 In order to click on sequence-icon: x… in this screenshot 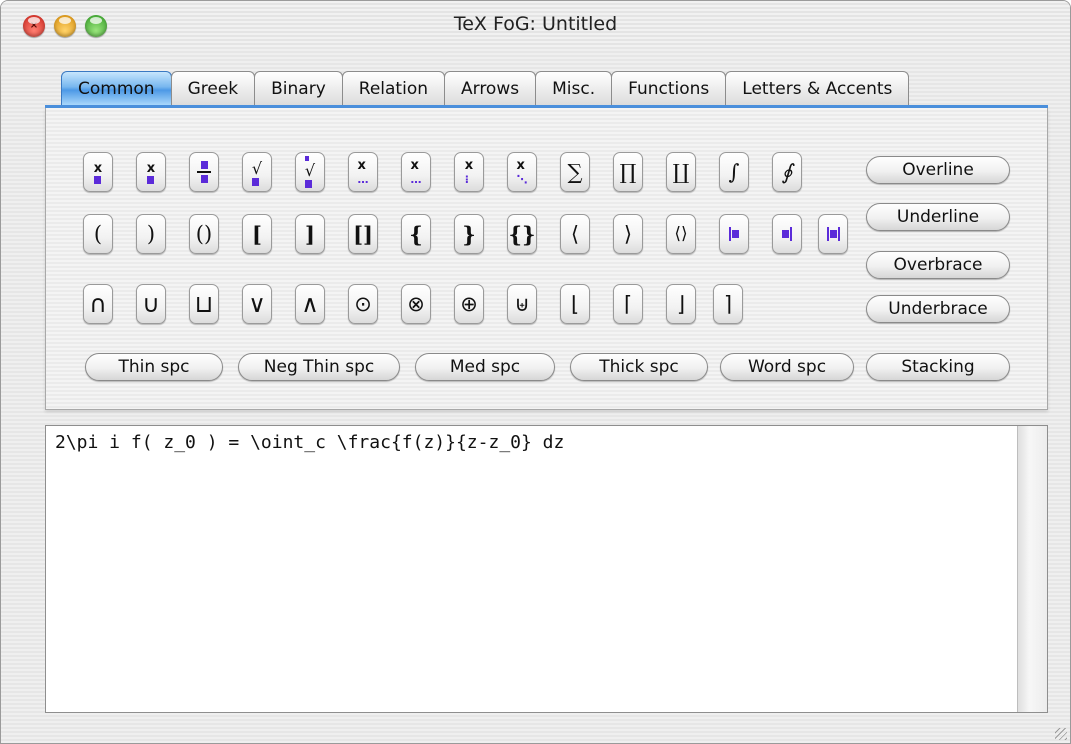, I will do `click(416, 172)`.